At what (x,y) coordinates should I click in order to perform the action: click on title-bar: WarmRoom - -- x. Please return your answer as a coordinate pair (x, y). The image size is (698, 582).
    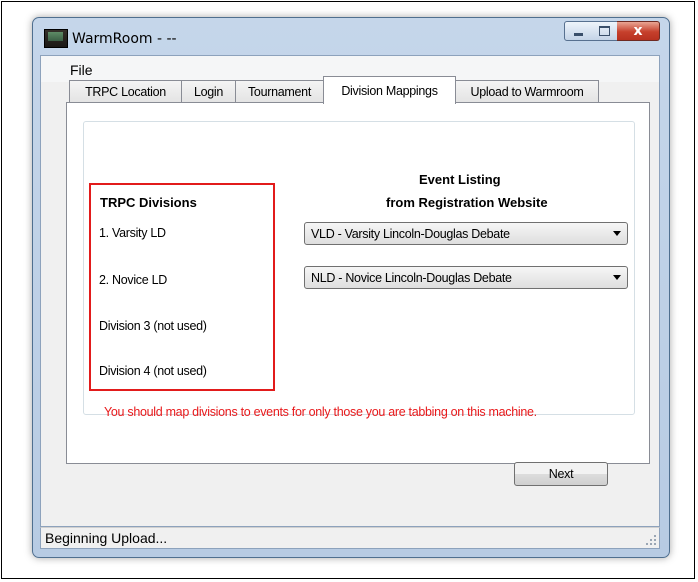
    Looking at the image, I should click on (351, 36).